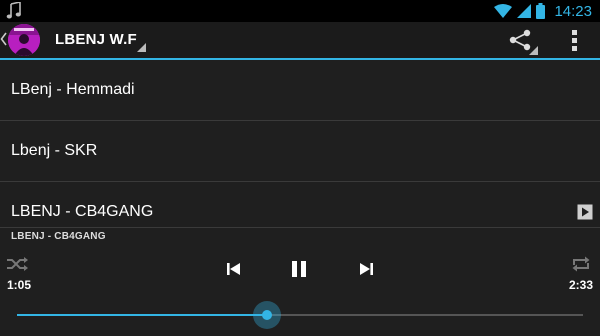  What do you see at coordinates (24, 40) in the screenshot?
I see `album-art-icon` at bounding box center [24, 40].